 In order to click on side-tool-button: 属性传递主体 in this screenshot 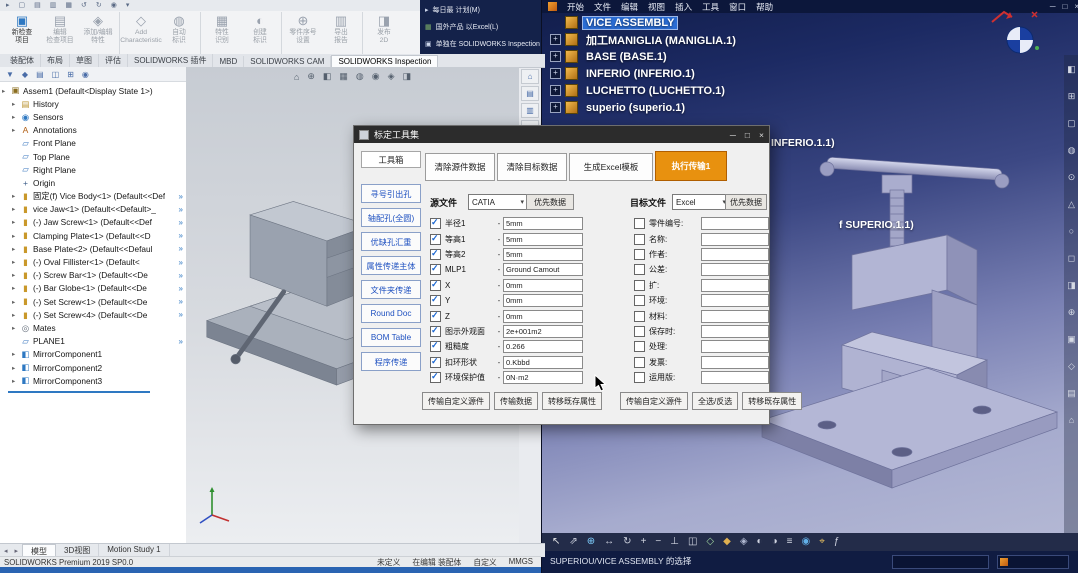, I will do `click(391, 265)`.